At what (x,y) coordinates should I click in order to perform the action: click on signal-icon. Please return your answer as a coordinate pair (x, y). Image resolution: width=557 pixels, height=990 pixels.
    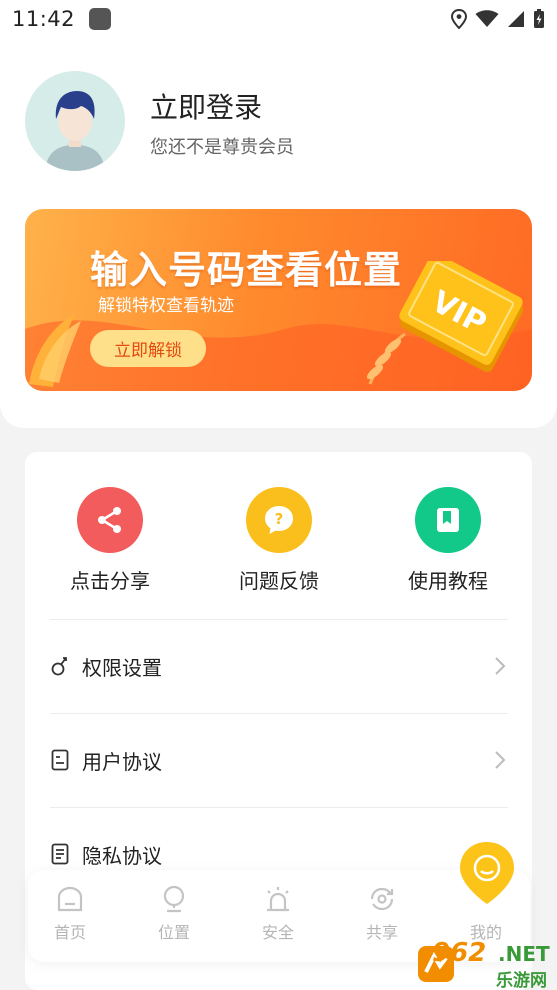
    Looking at the image, I should click on (516, 19).